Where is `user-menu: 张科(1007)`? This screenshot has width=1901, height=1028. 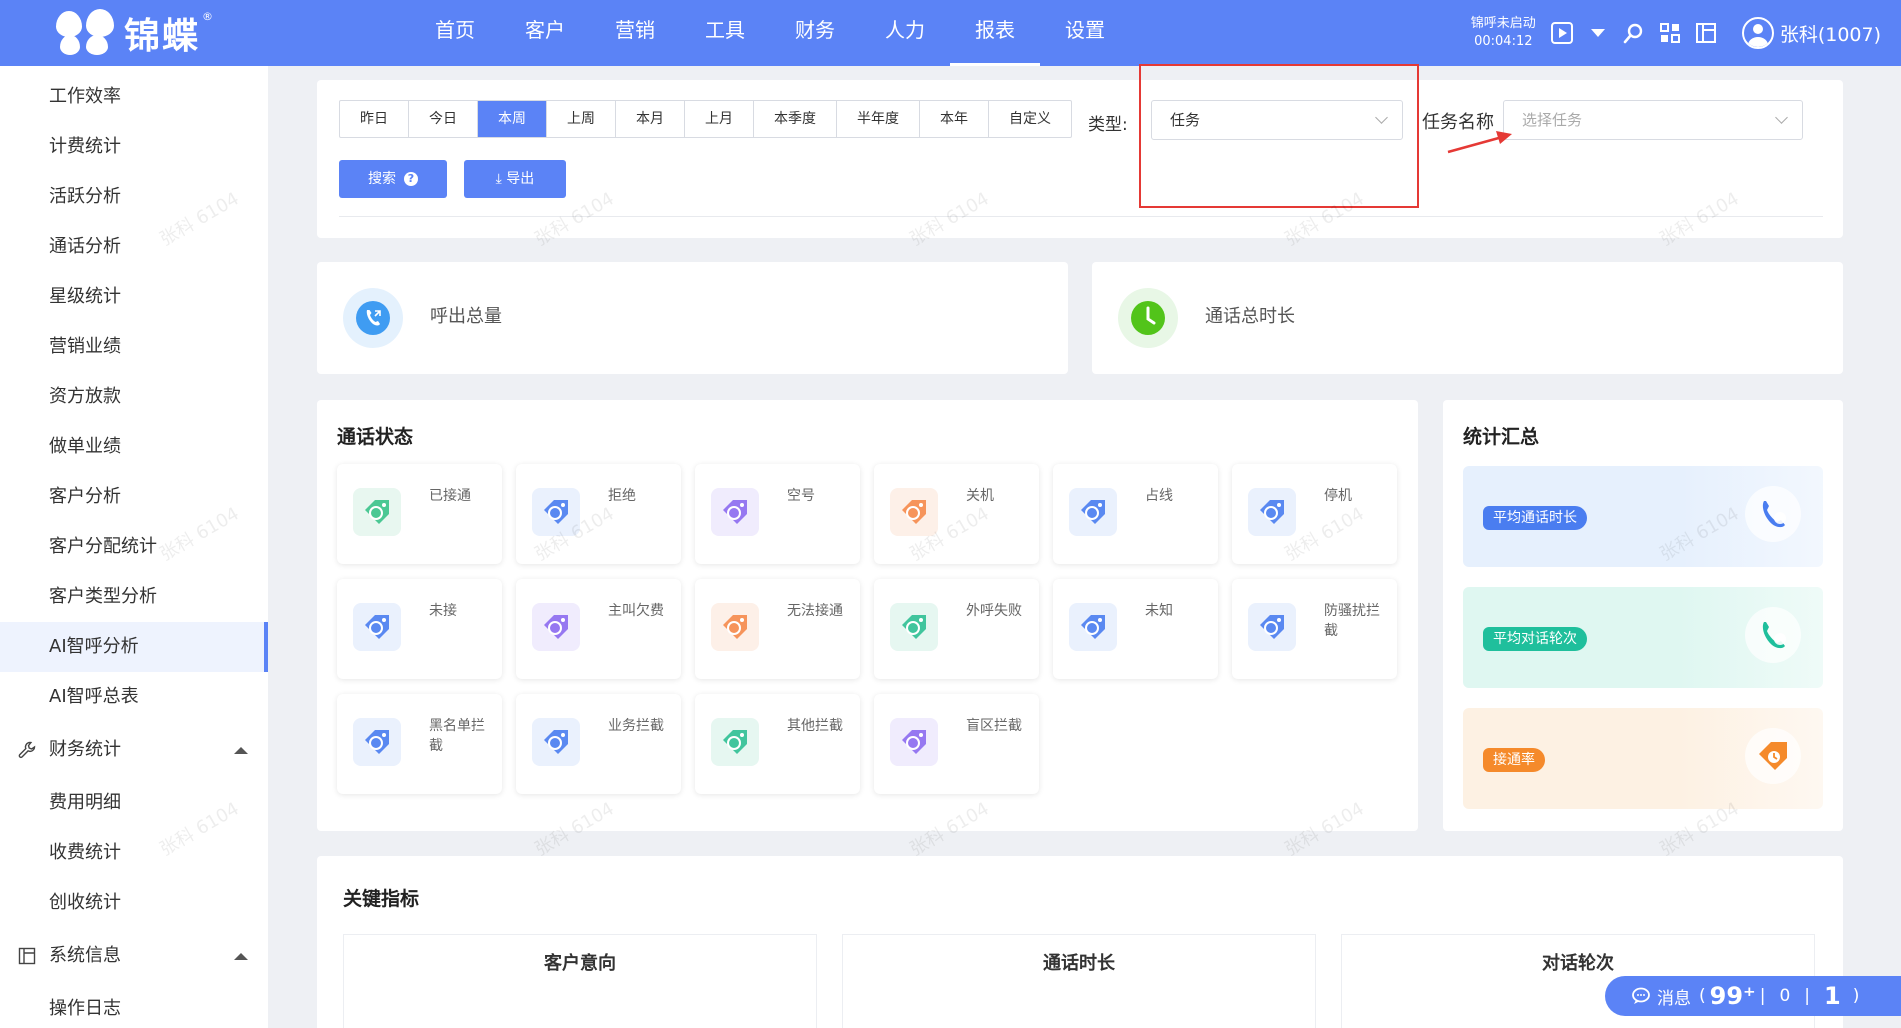 user-menu: 张科(1007) is located at coordinates (1811, 33).